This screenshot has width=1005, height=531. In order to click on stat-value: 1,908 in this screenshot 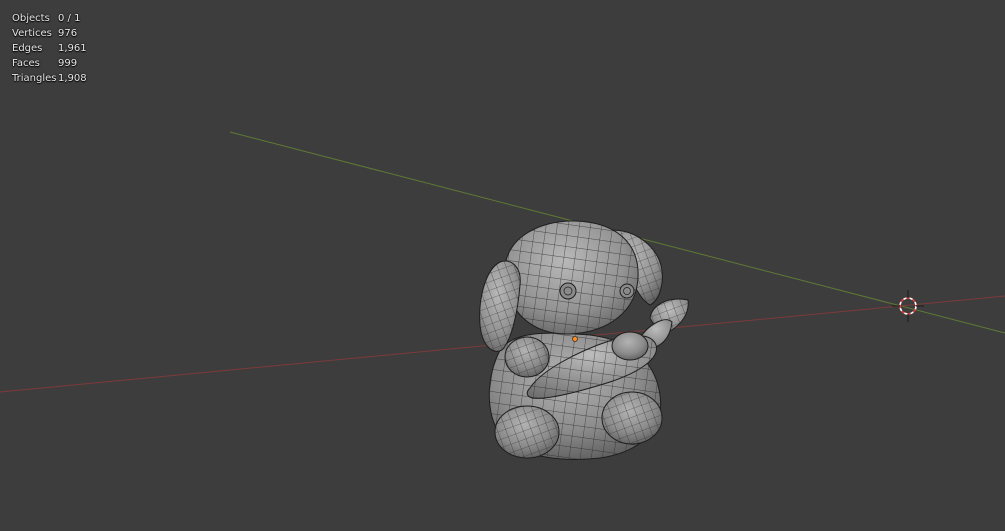, I will do `click(72, 78)`.